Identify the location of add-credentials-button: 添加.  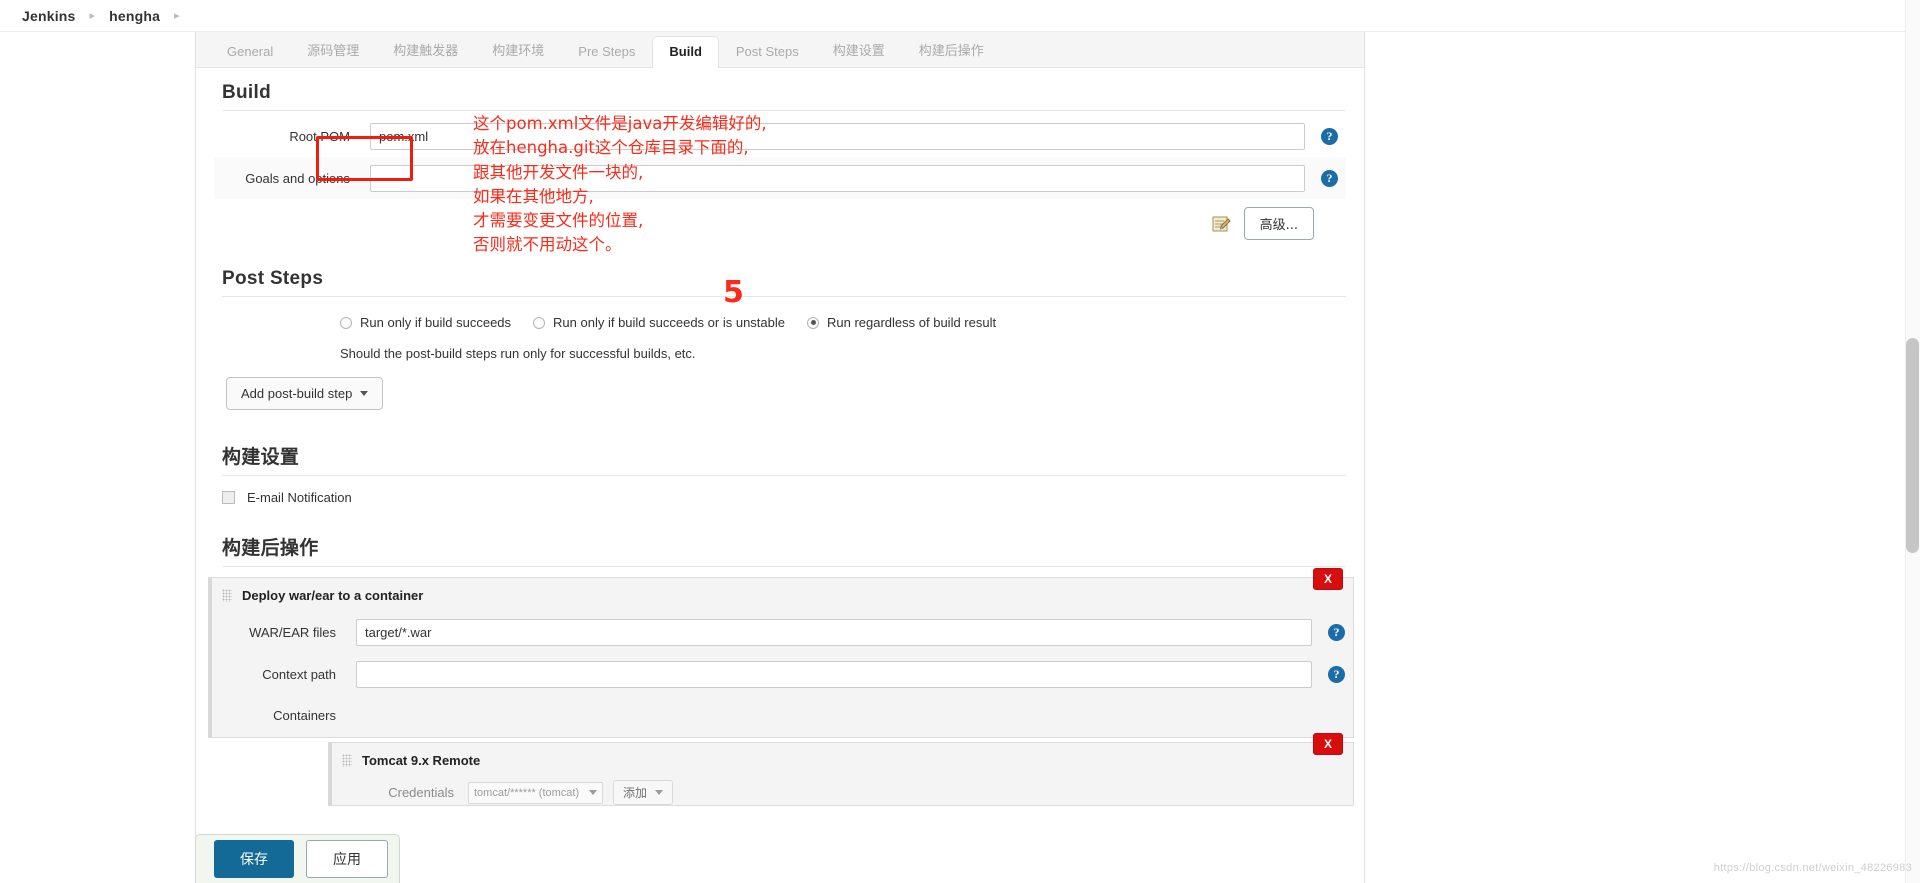
(643, 792).